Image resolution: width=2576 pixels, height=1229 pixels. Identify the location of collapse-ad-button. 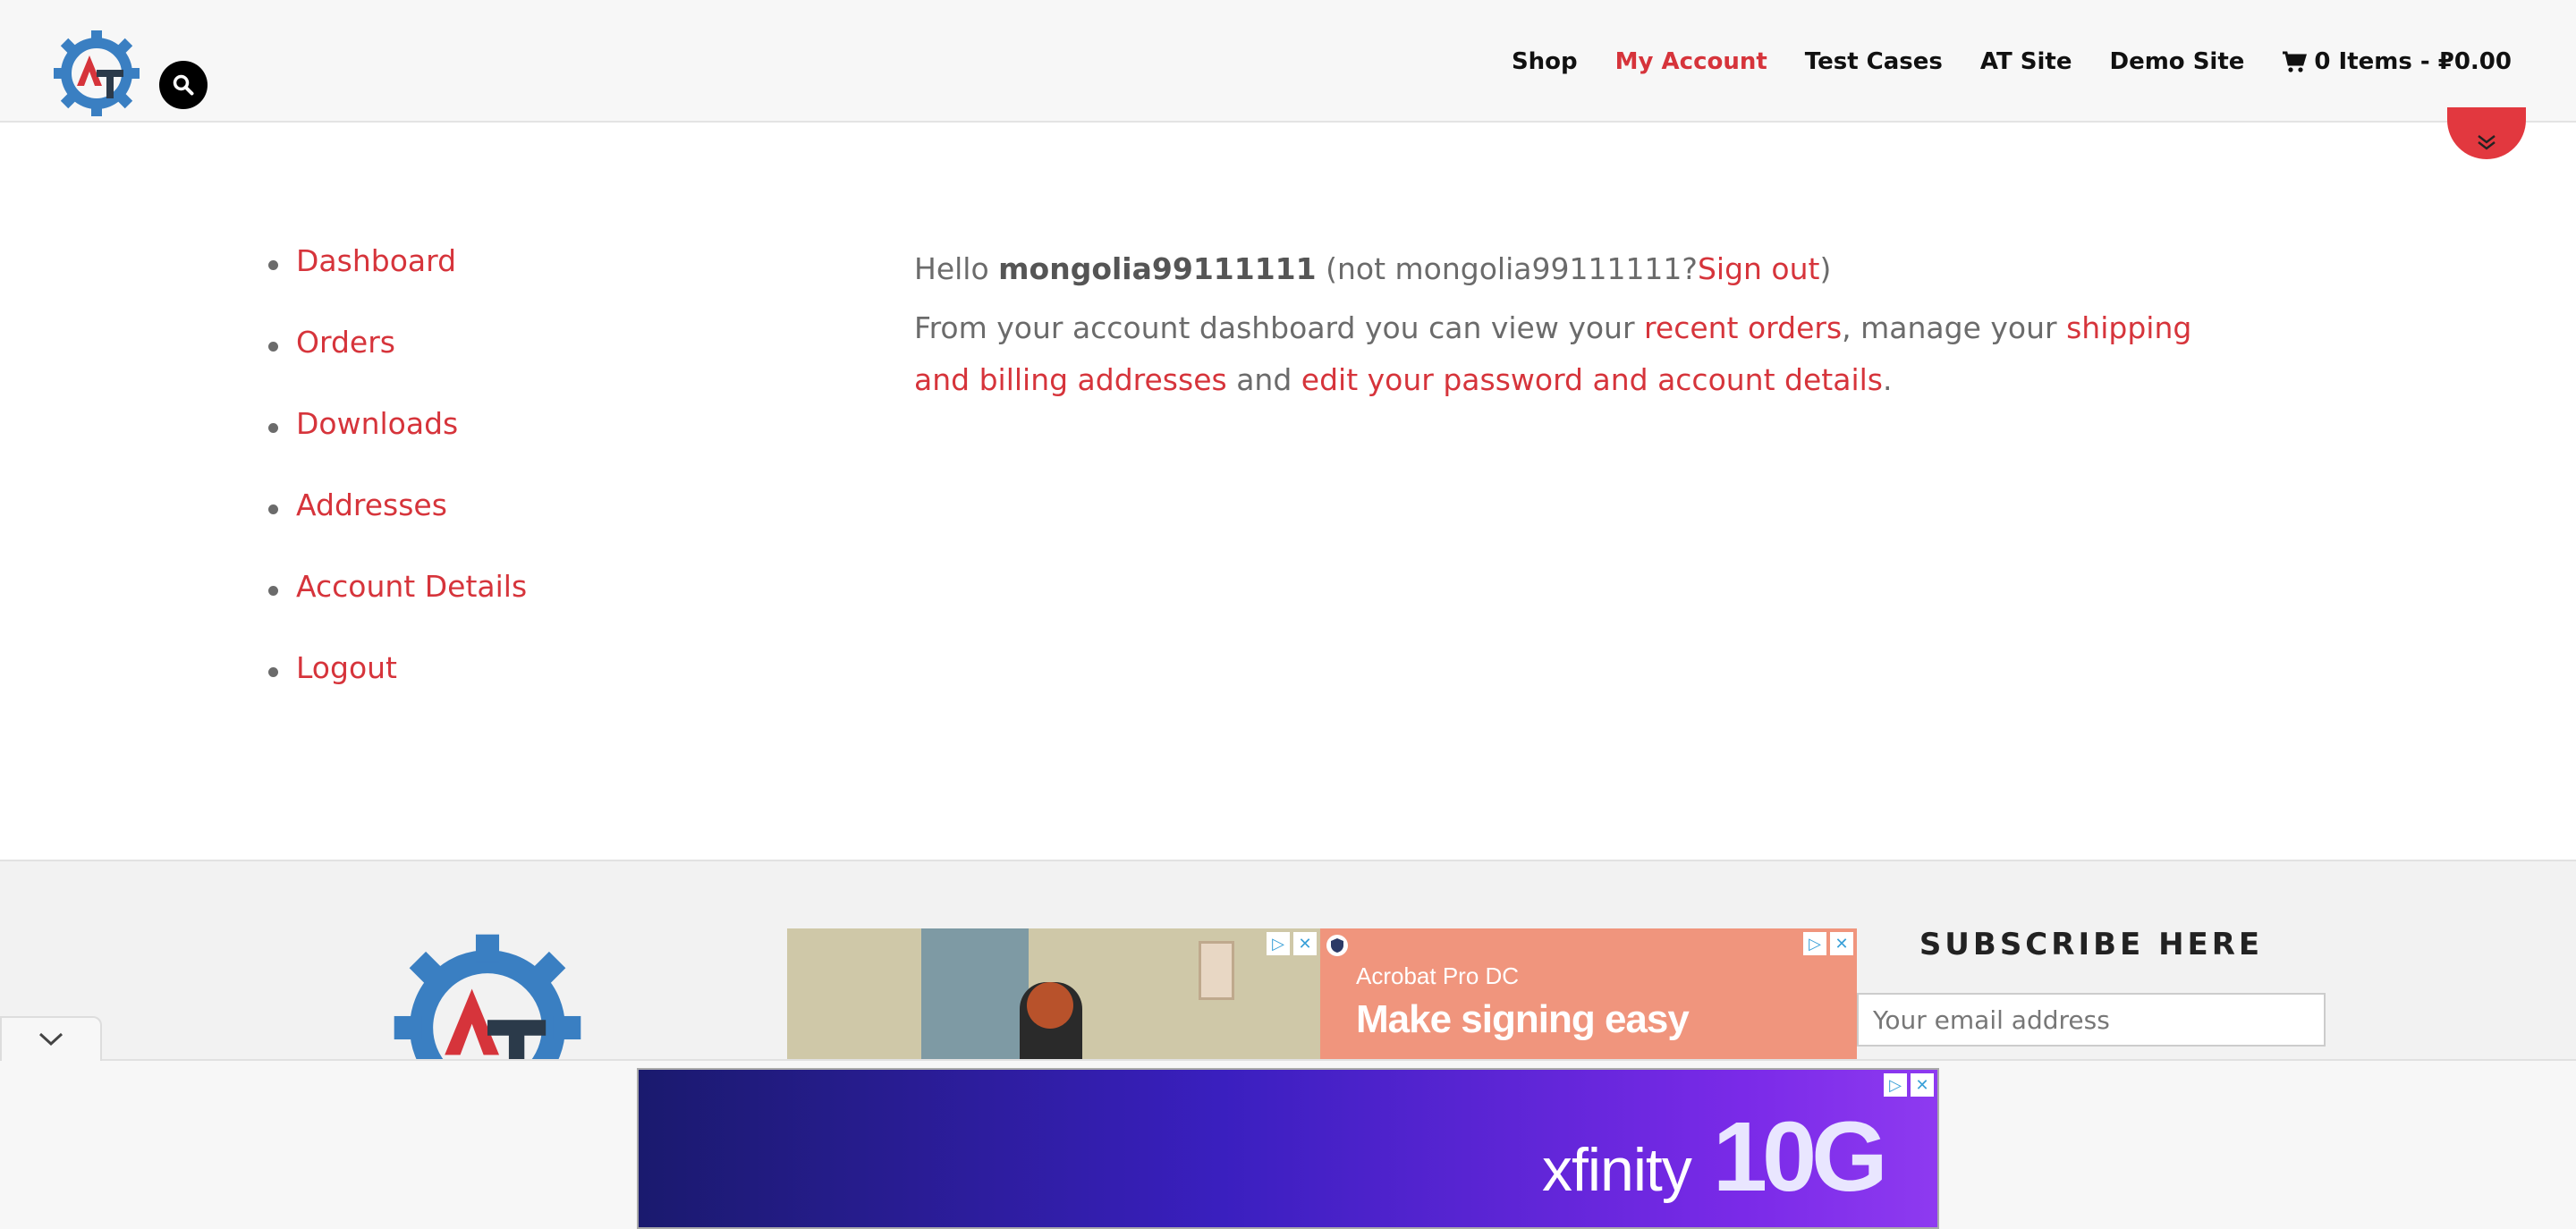
(51, 1038).